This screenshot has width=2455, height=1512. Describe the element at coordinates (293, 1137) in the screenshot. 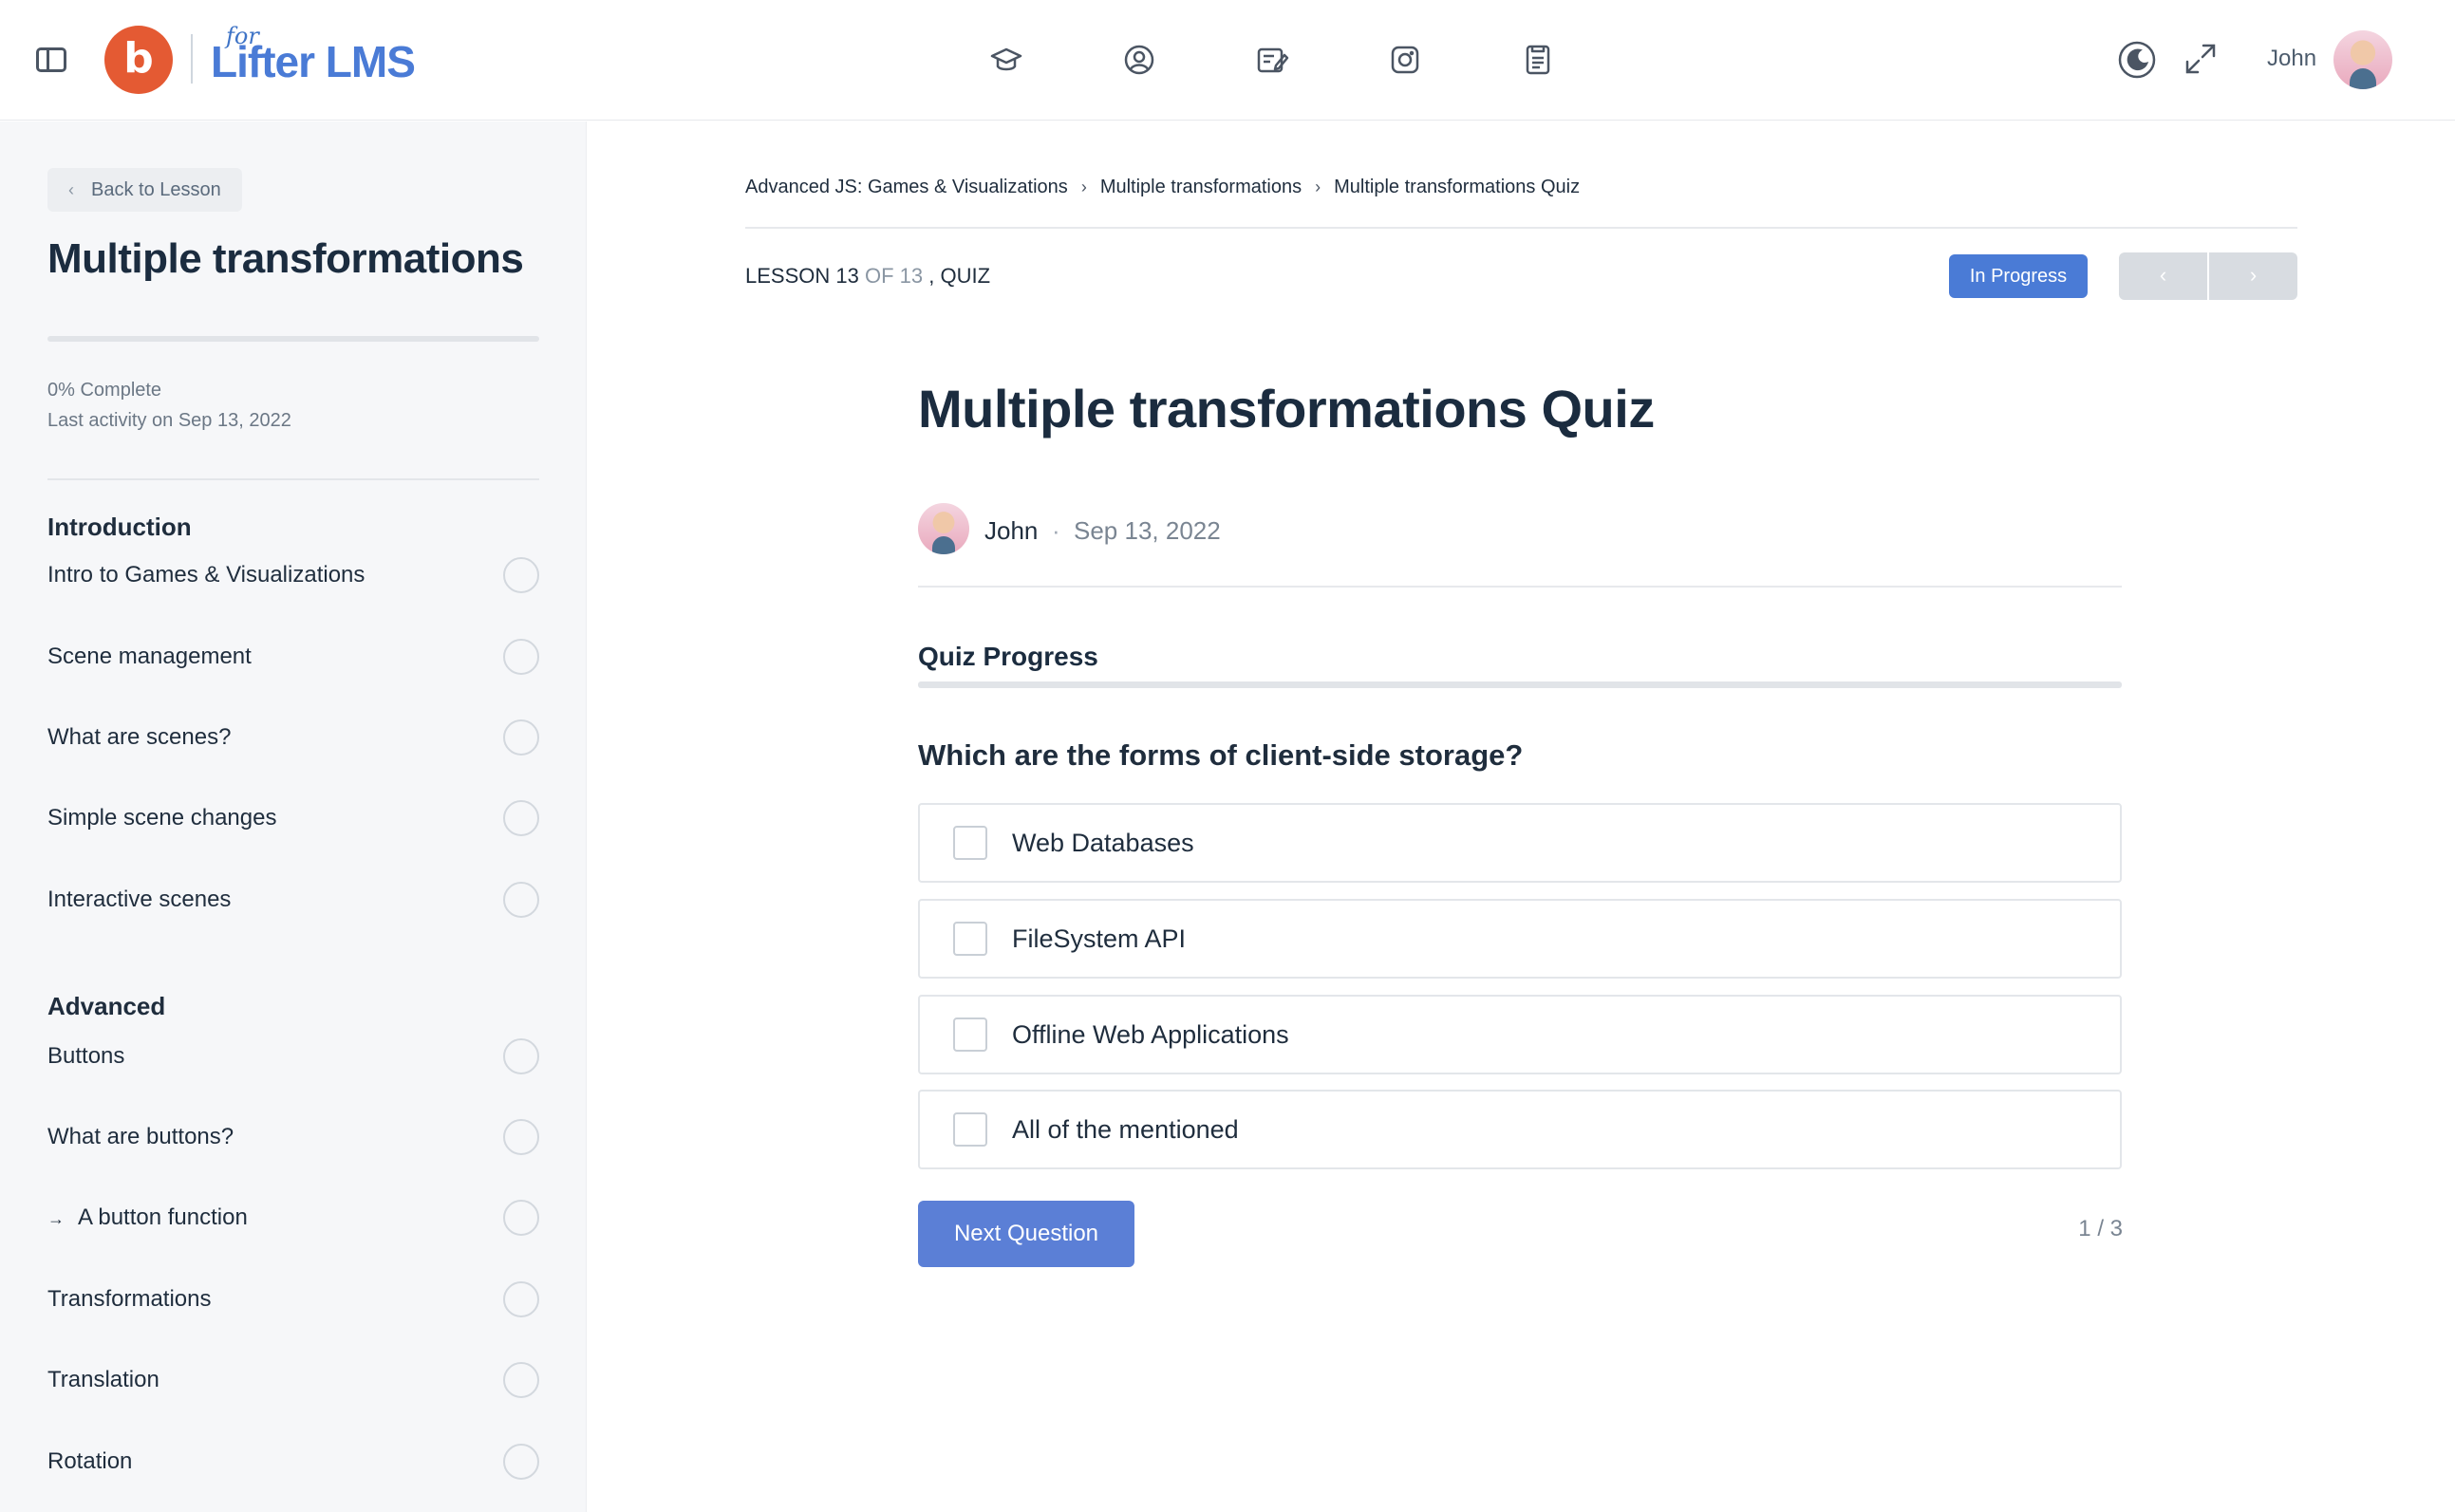

I see `sidebar-lesson-item: What are buttons?` at that location.